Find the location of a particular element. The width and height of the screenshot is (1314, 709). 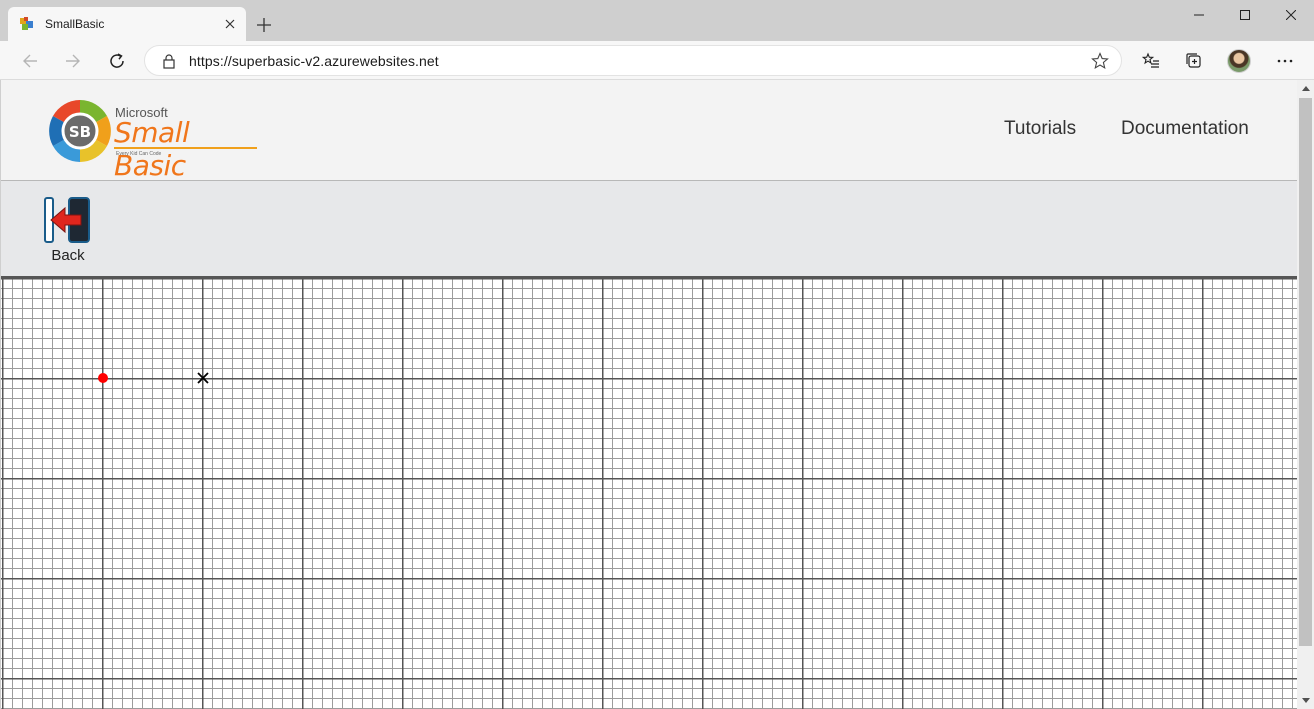

browser-titlebar: SmallBasic is located at coordinates (657, 20).